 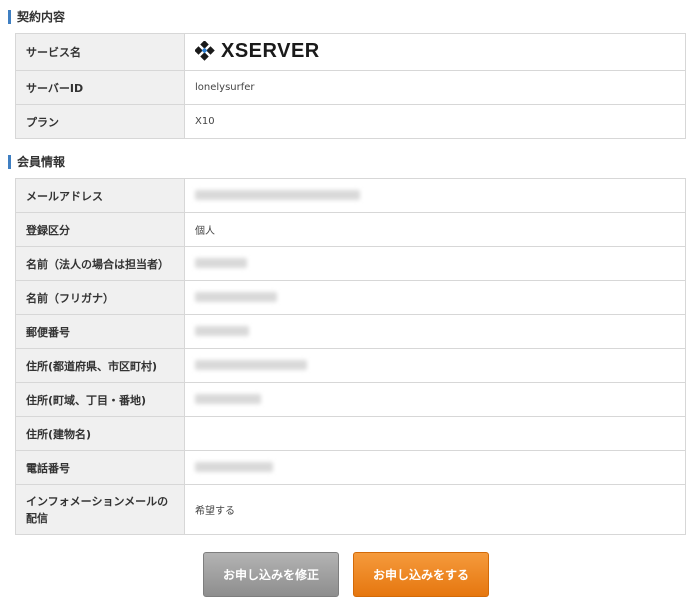 What do you see at coordinates (100, 195) in the screenshot?
I see `email-label: メールアドレス` at bounding box center [100, 195].